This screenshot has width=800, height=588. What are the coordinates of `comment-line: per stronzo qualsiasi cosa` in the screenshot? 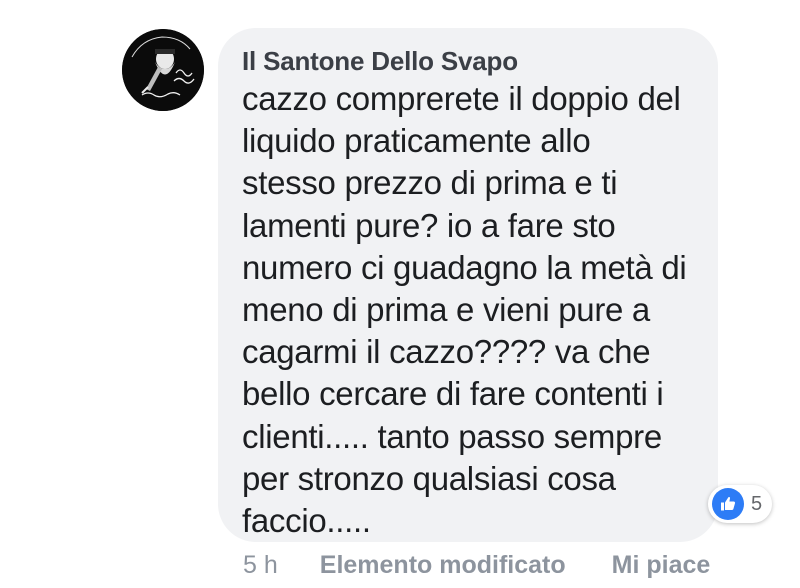 It's located at (429, 478).